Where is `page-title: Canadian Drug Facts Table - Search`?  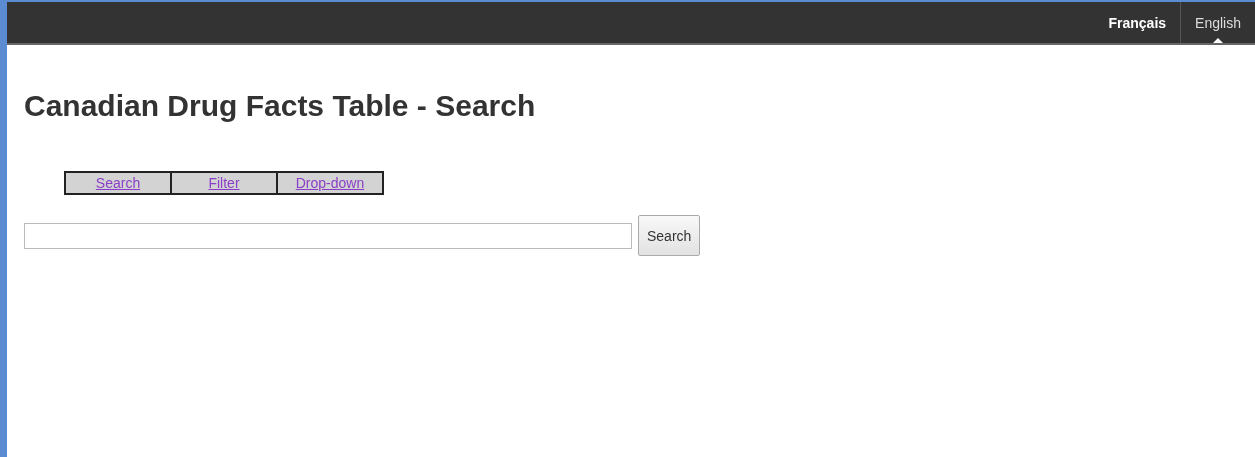
page-title: Canadian Drug Facts Table - Search is located at coordinates (280, 106).